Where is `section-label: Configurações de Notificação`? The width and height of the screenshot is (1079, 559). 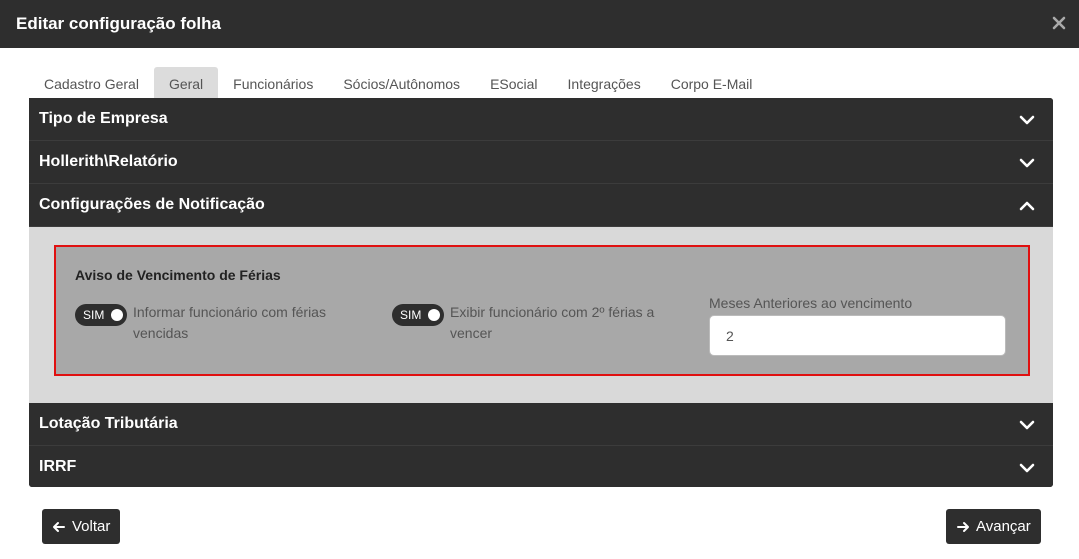 section-label: Configurações de Notificação is located at coordinates (152, 204).